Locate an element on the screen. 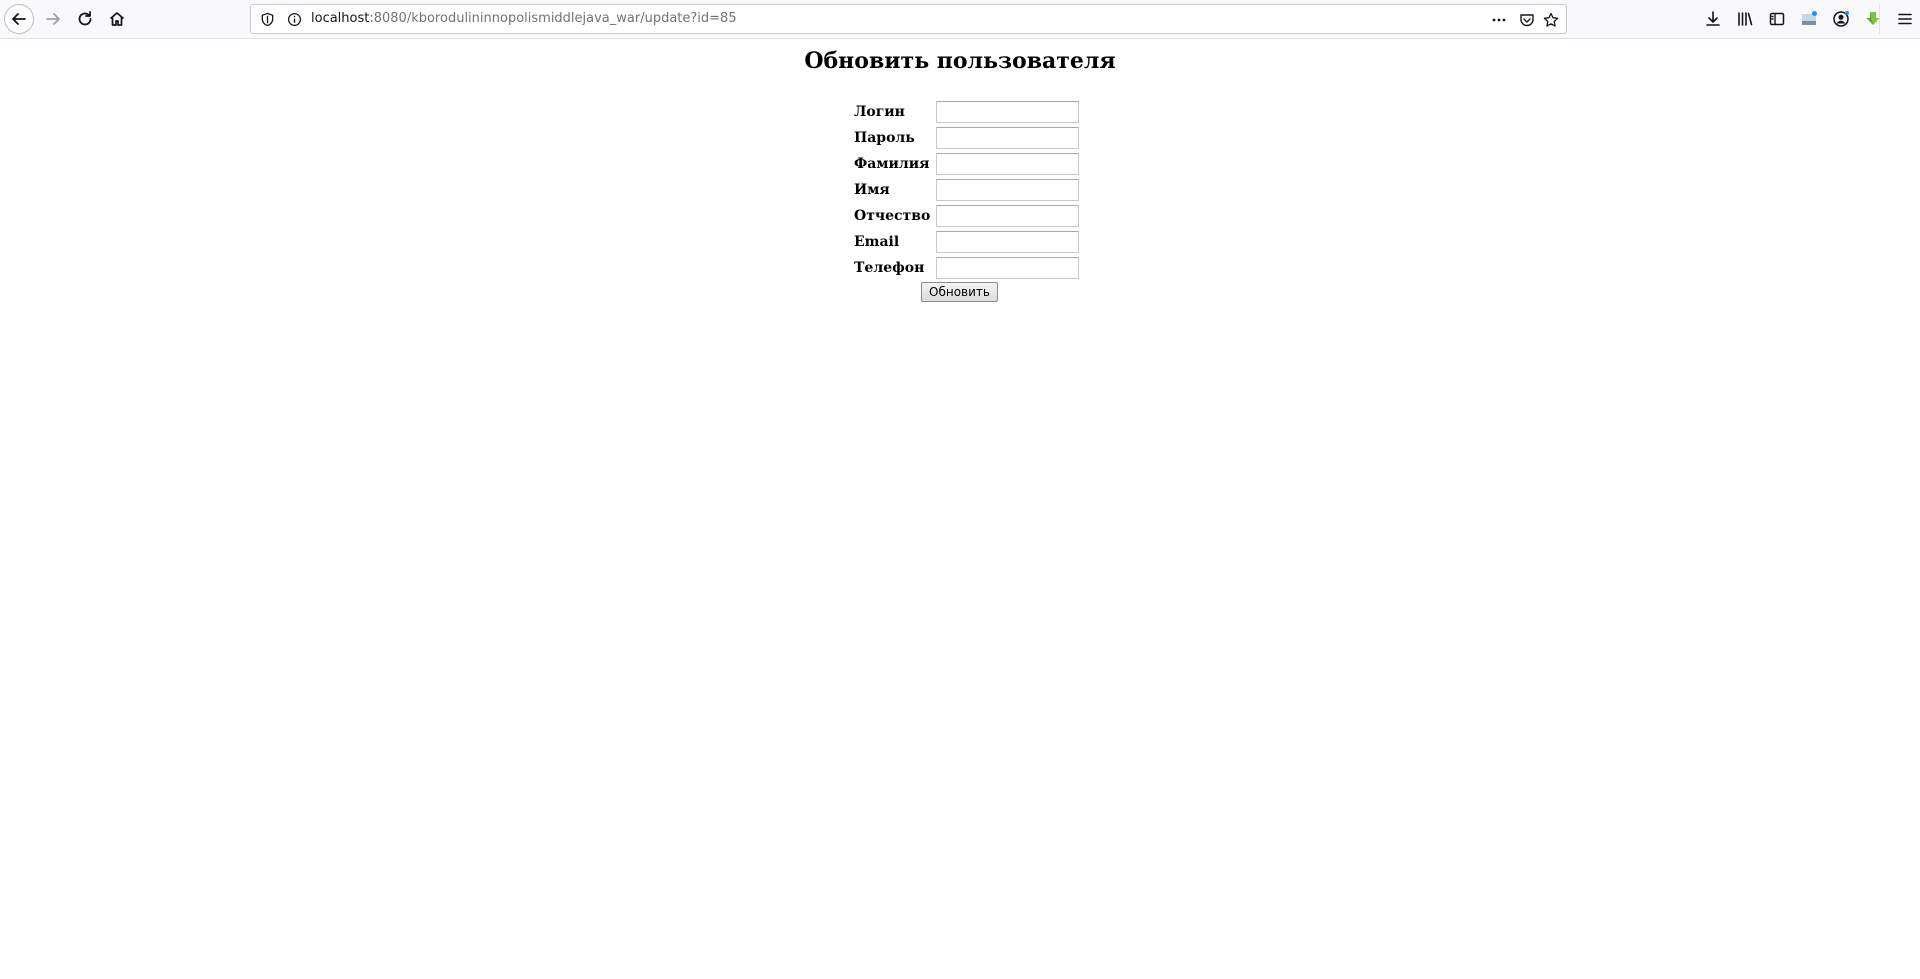  password-input is located at coordinates (1008, 138).